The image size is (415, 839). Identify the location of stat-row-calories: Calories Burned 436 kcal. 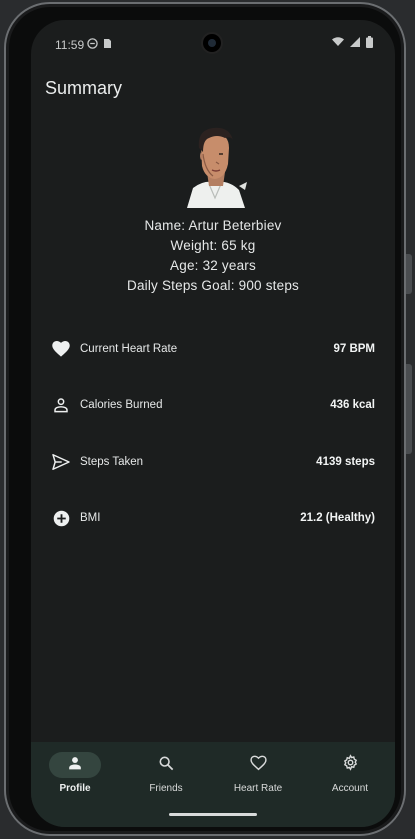
(213, 405).